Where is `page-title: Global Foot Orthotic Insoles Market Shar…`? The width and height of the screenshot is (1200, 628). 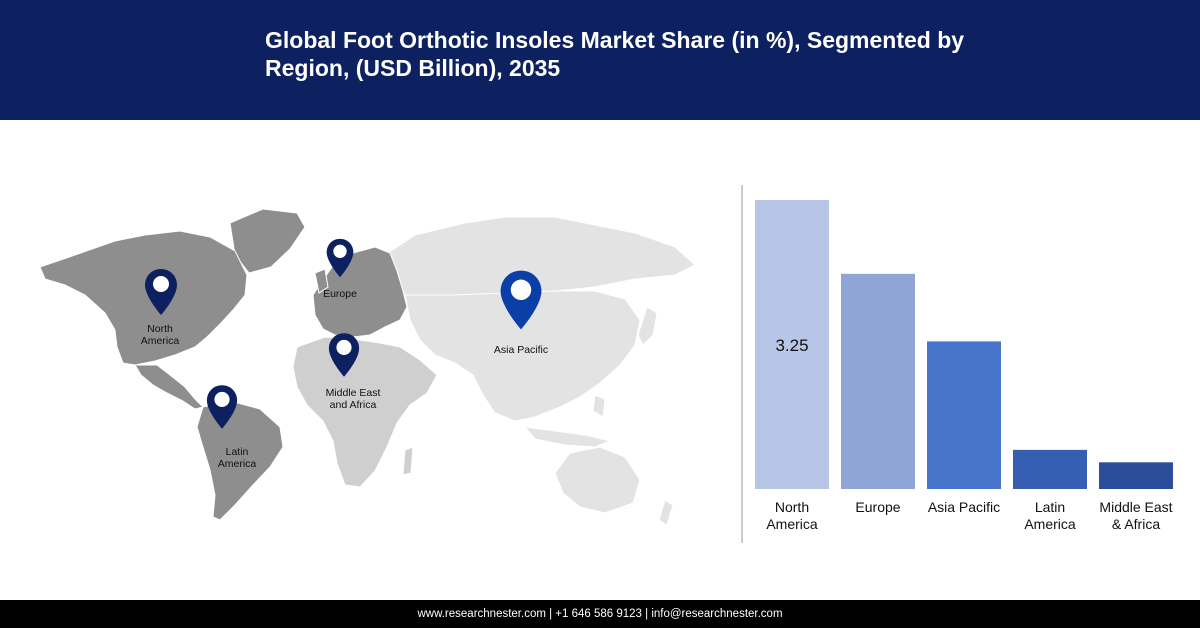
page-title: Global Foot Orthotic Insoles Market Shar… is located at coordinates (615, 54).